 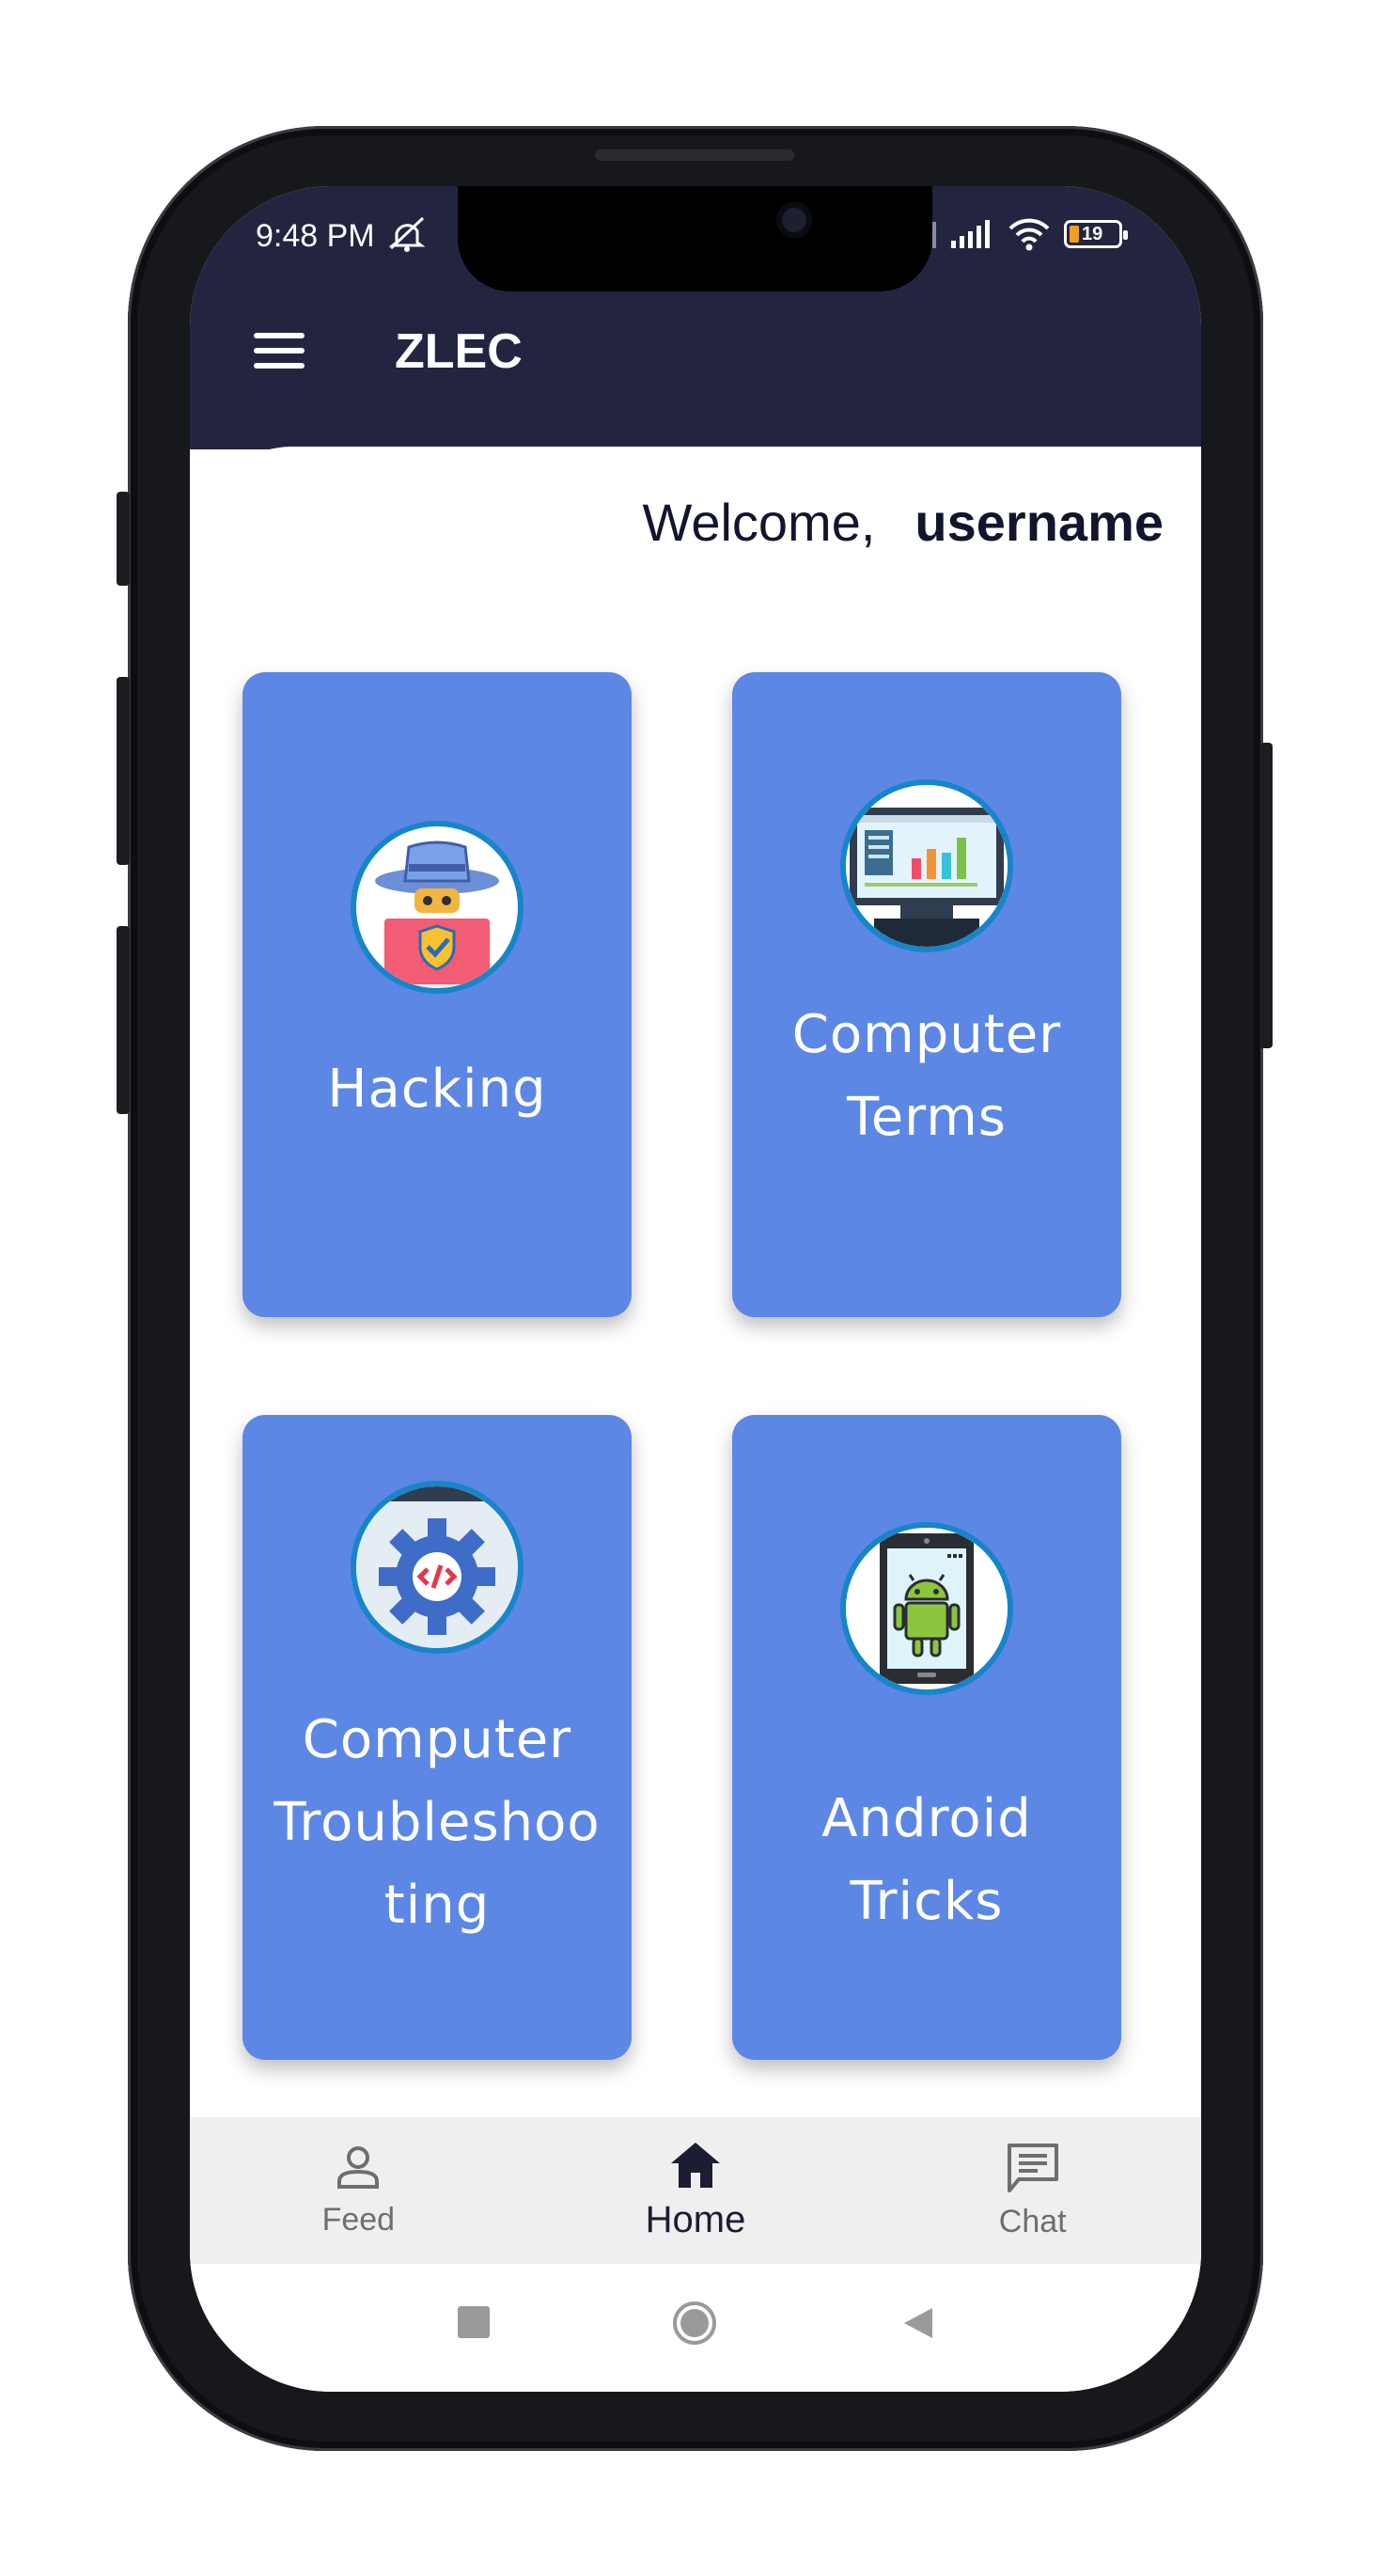 What do you see at coordinates (927, 994) in the screenshot?
I see `category-card-computer-terms: Computer Terms` at bounding box center [927, 994].